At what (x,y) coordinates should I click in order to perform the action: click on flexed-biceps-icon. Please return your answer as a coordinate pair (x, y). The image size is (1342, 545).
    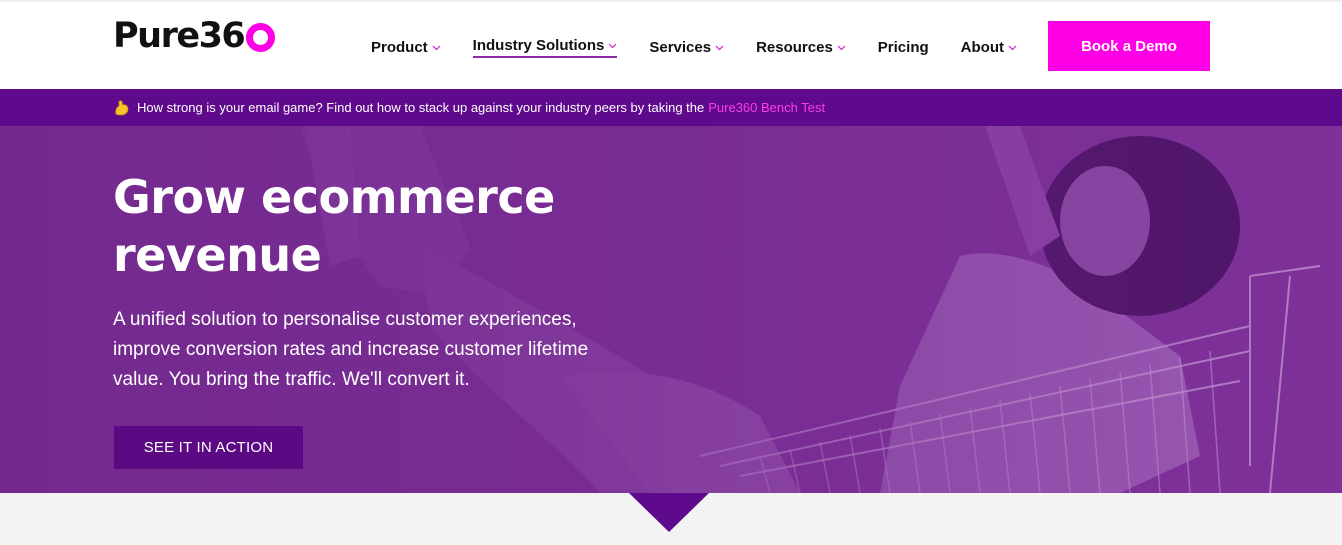
    Looking at the image, I should click on (122, 108).